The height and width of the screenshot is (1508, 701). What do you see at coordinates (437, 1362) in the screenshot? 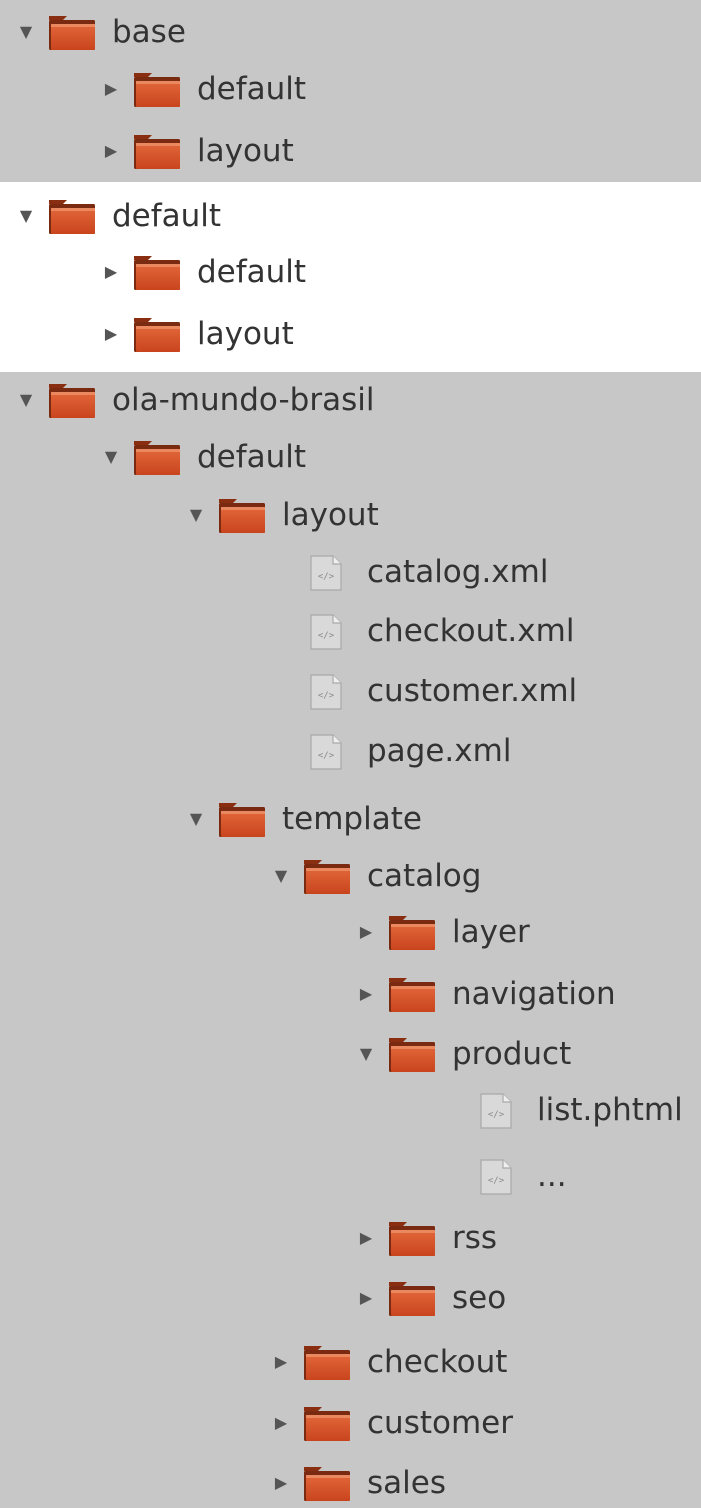
I see `tree-item-label: checkout` at bounding box center [437, 1362].